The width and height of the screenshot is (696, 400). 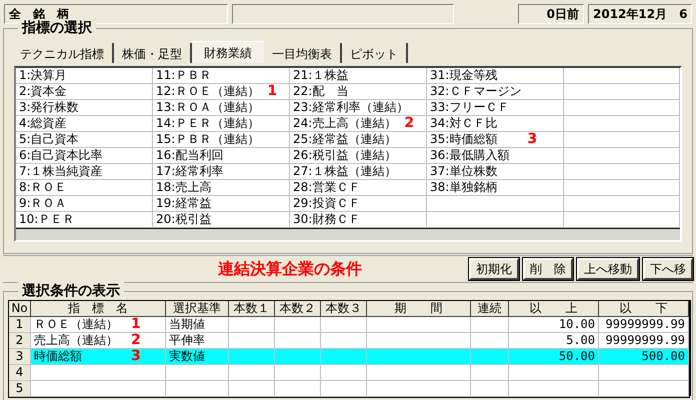 What do you see at coordinates (350, 107) in the screenshot?
I see `indicator-item: 23:経常利率（連結）` at bounding box center [350, 107].